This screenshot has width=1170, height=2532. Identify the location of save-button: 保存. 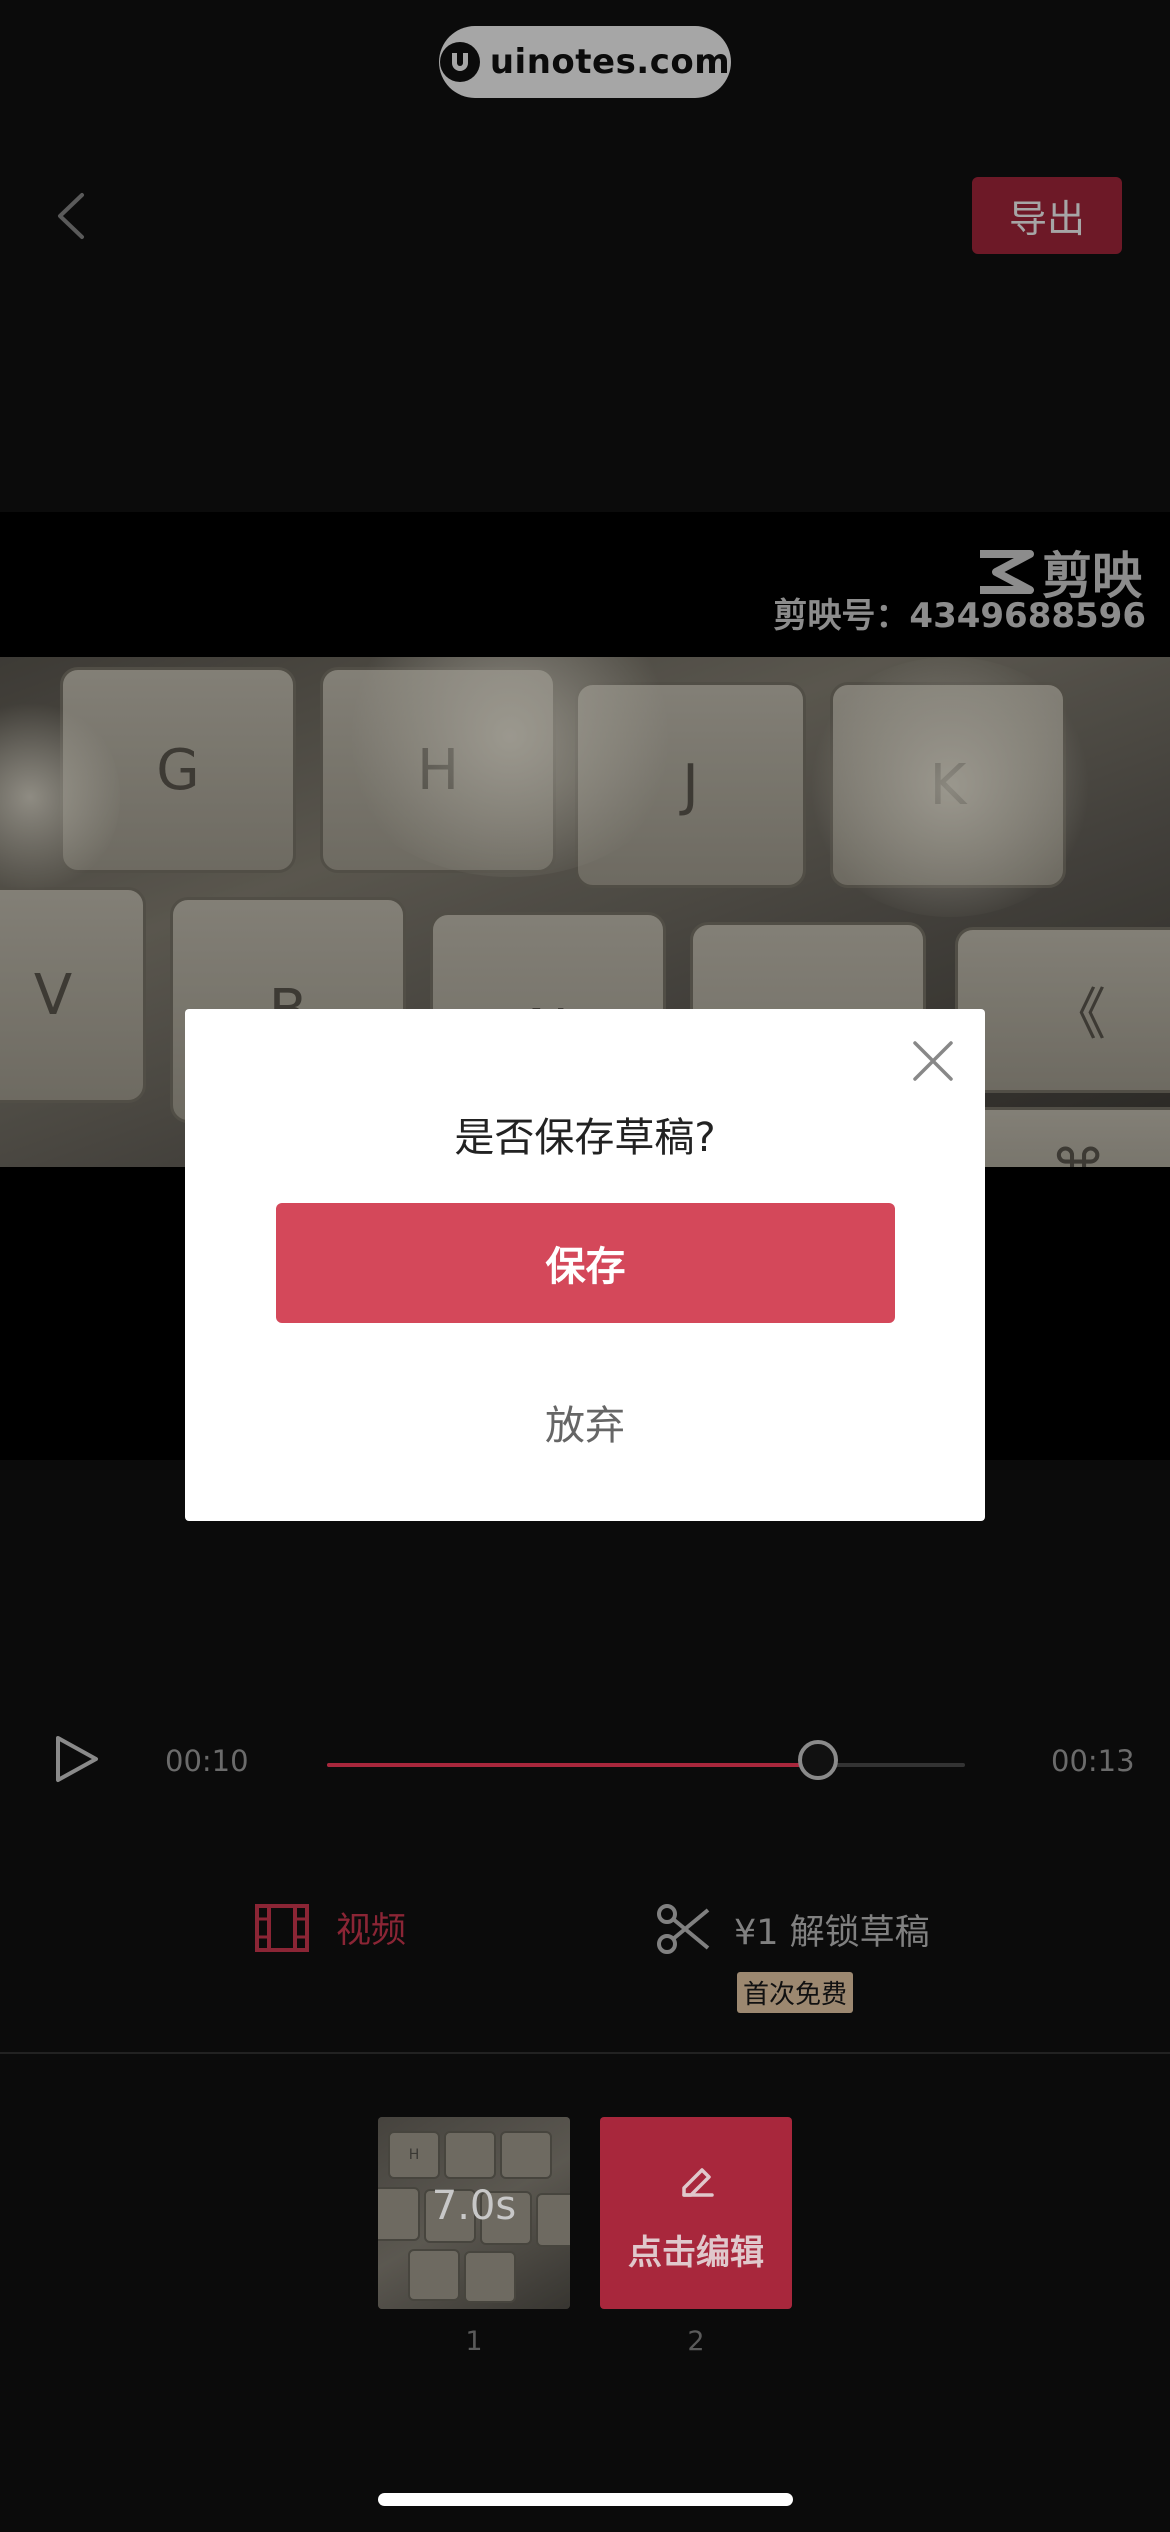
(585, 1263).